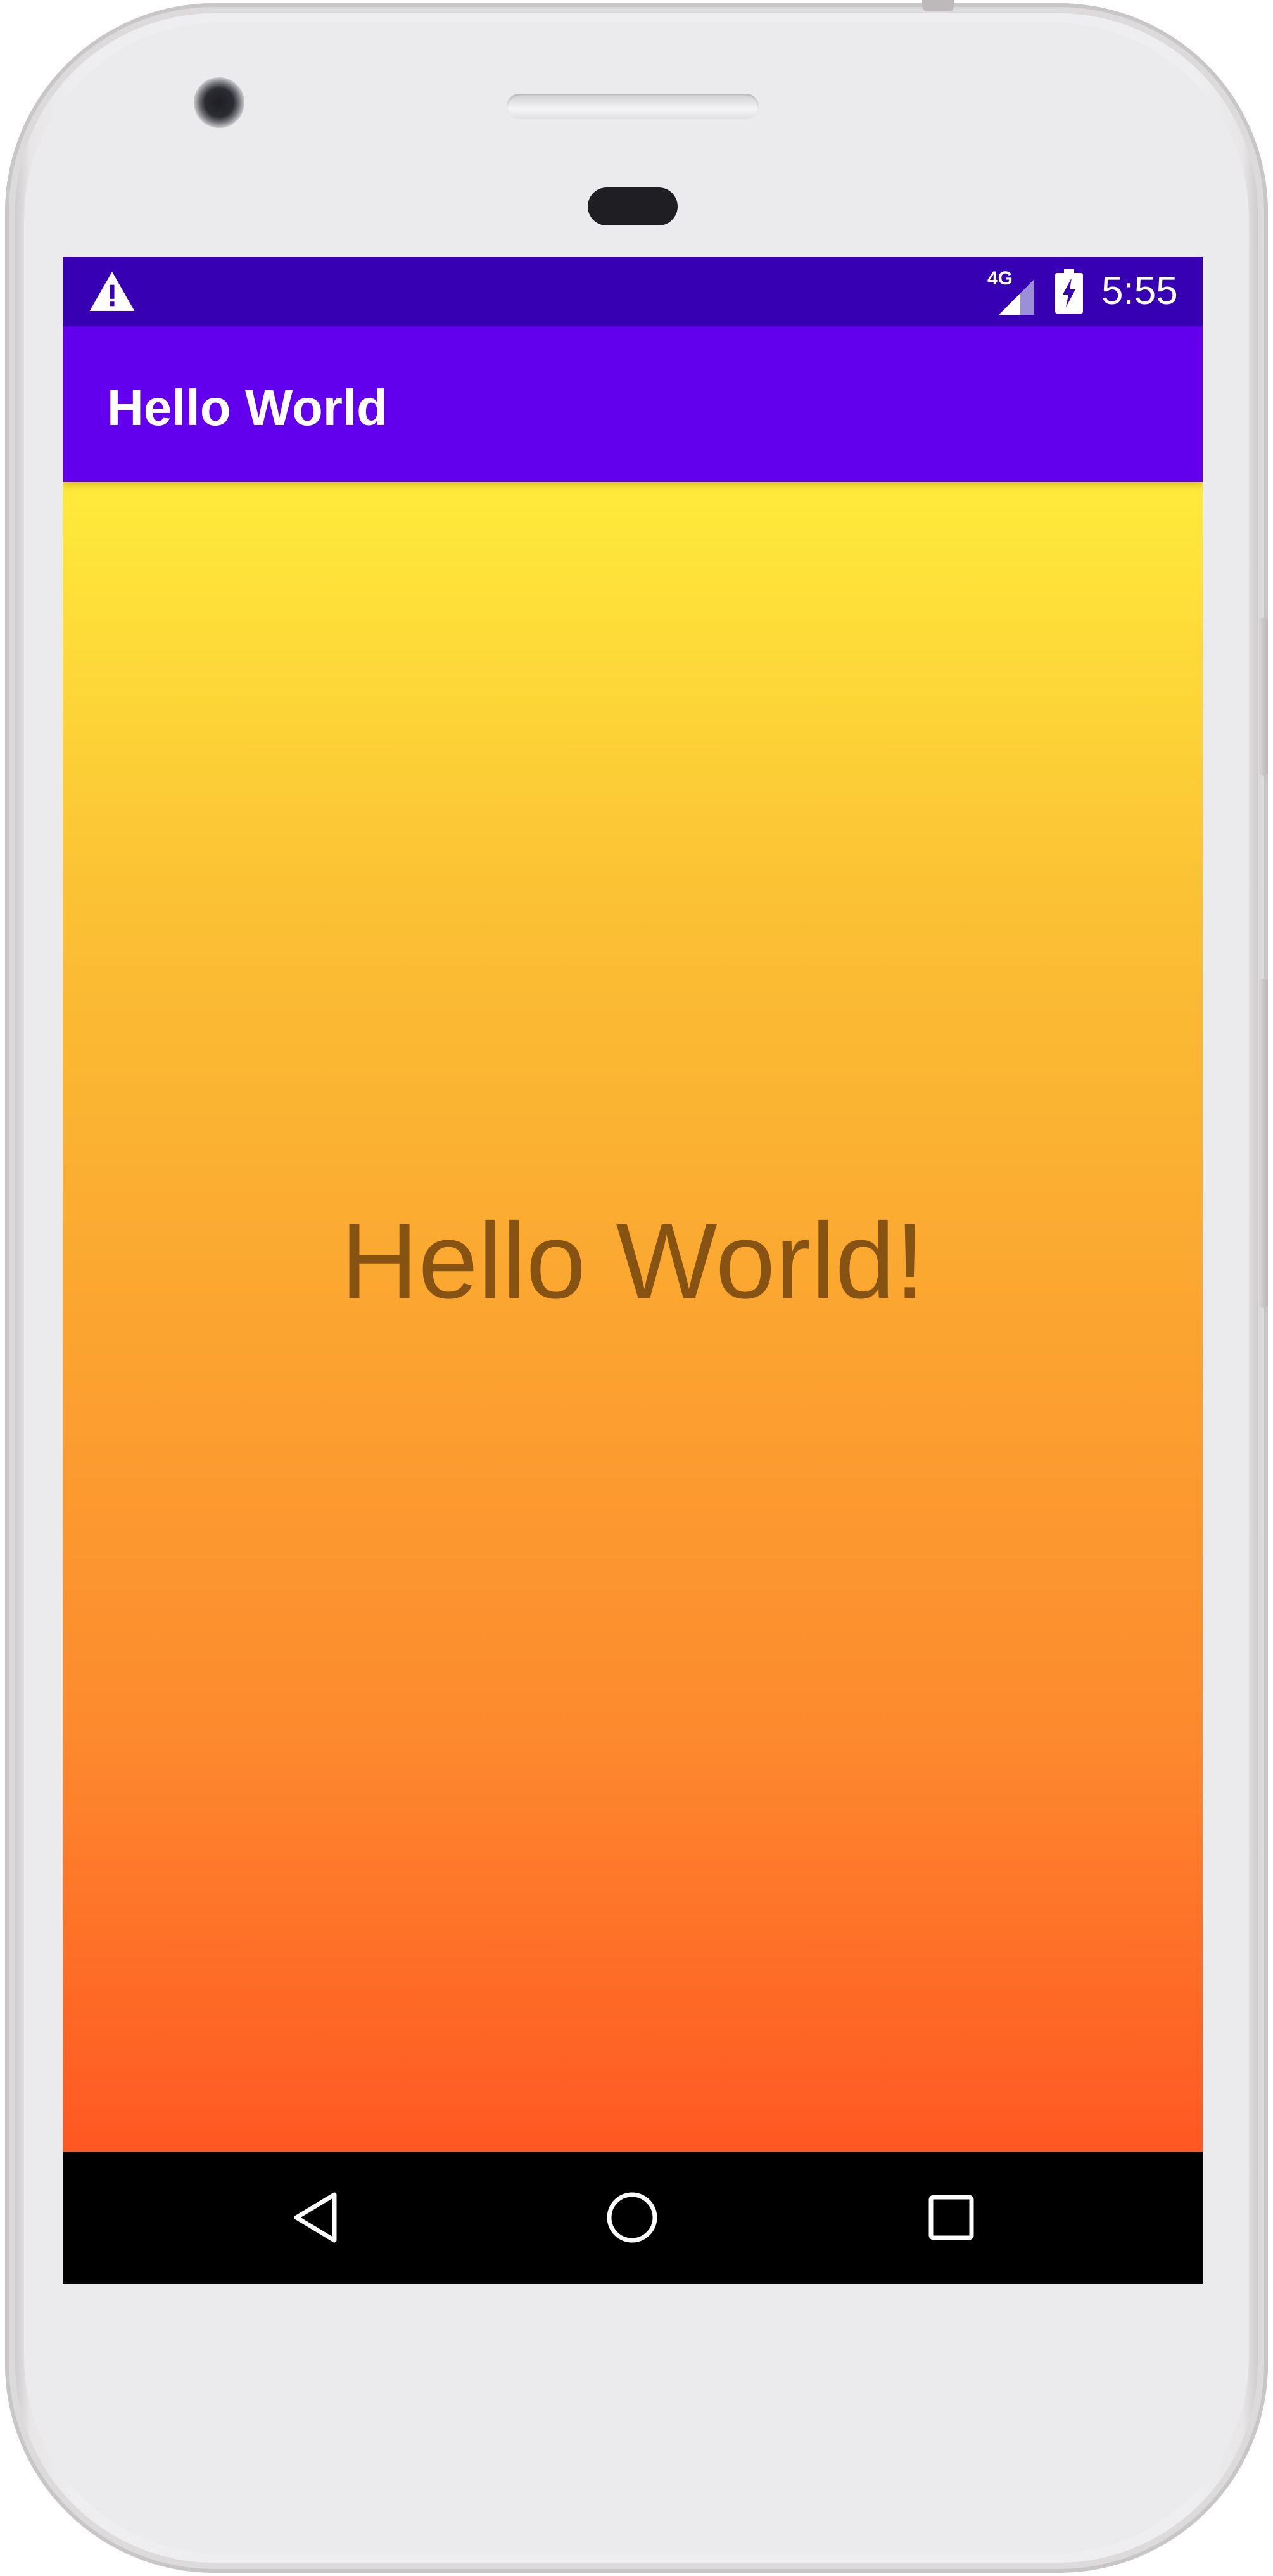  What do you see at coordinates (1263, 697) in the screenshot?
I see `power-button` at bounding box center [1263, 697].